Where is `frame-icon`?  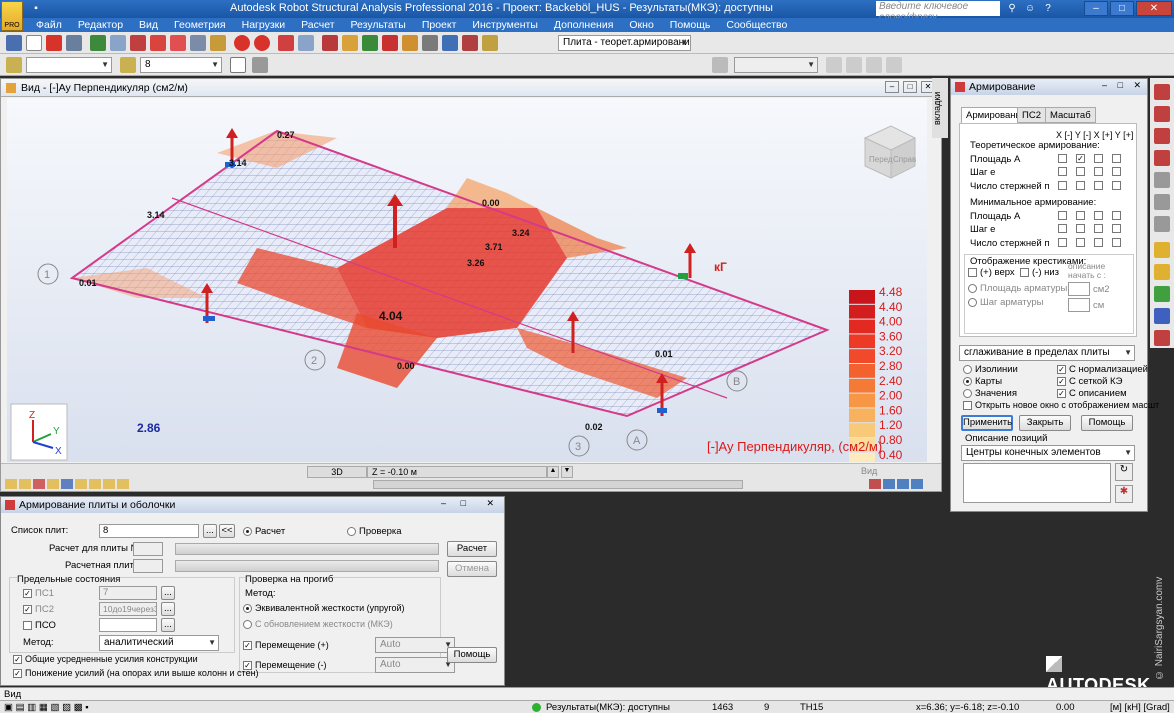 frame-icon is located at coordinates (894, 65).